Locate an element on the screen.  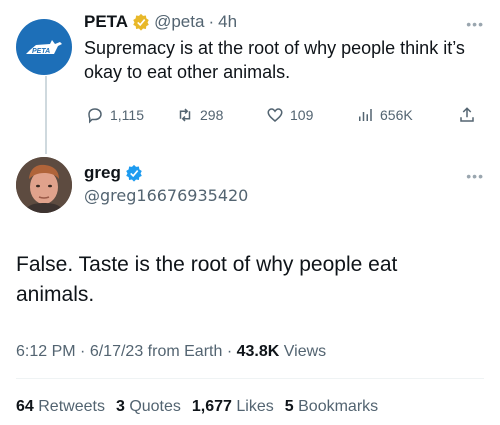
more-options-icon: ••• is located at coordinates (475, 24).